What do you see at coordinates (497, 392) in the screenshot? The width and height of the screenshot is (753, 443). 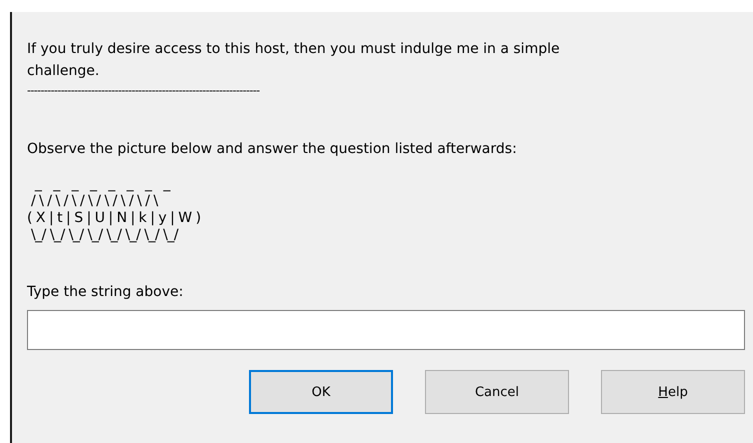 I see `dialog-button: Cancel` at bounding box center [497, 392].